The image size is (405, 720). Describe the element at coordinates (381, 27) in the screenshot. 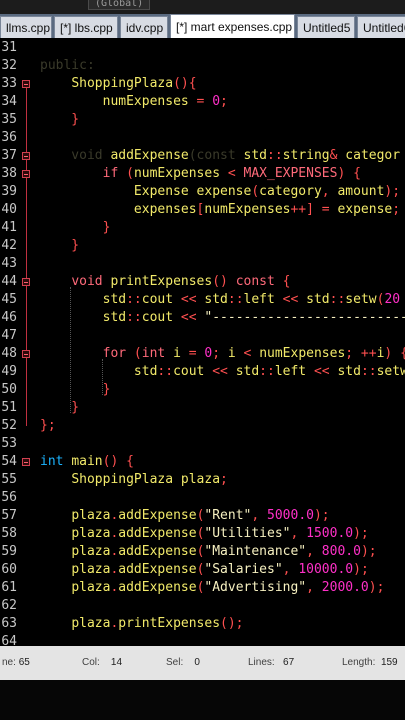

I see `file-tab: Untitled6` at that location.